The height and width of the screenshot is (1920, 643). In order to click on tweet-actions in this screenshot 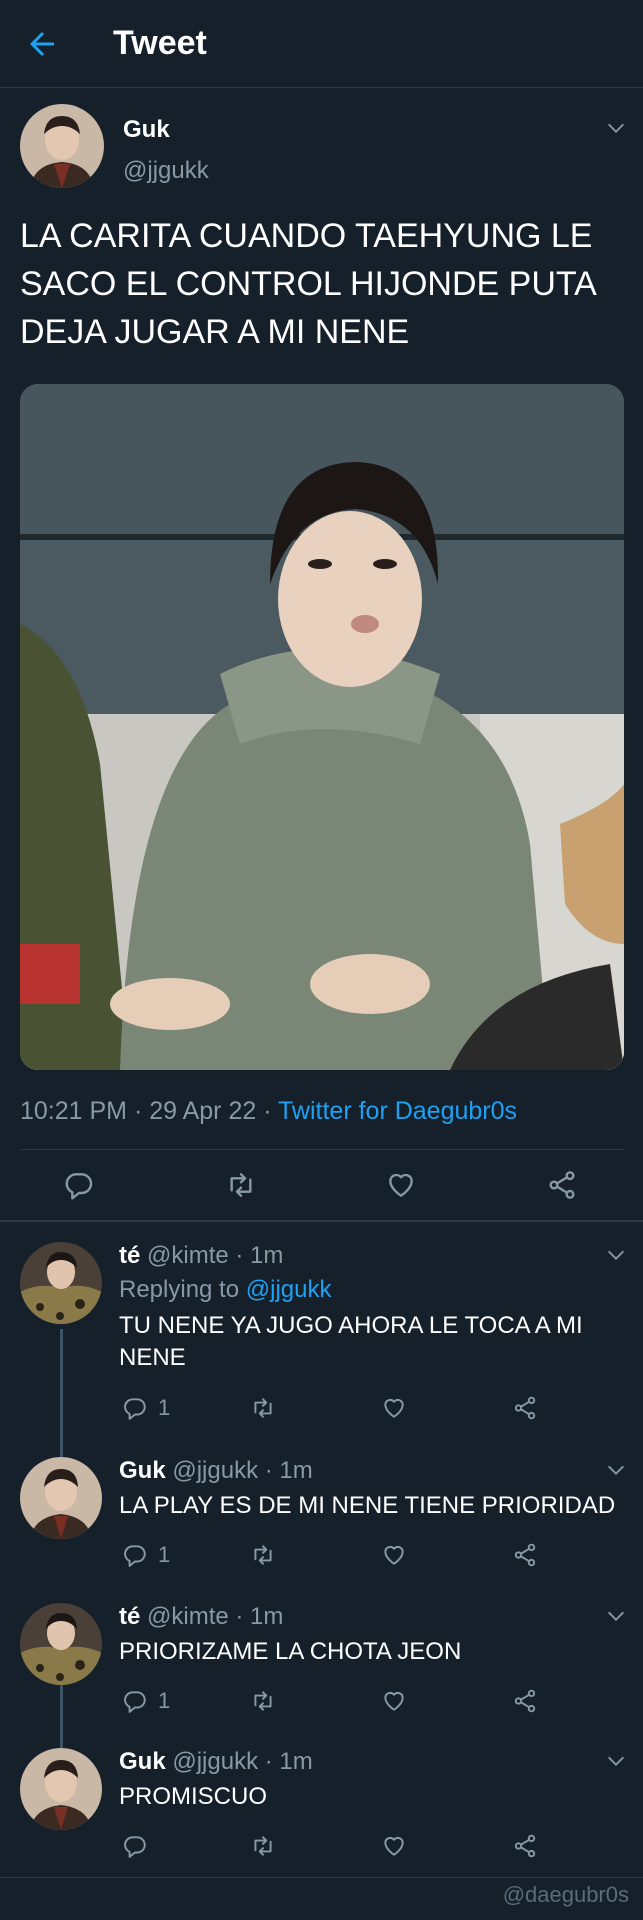, I will do `click(321, 1185)`.